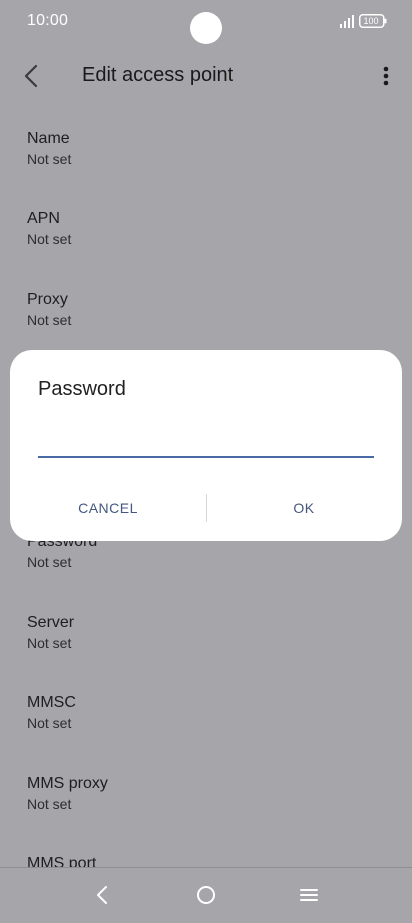  Describe the element at coordinates (304, 508) in the screenshot. I see `ok-button: OK` at that location.